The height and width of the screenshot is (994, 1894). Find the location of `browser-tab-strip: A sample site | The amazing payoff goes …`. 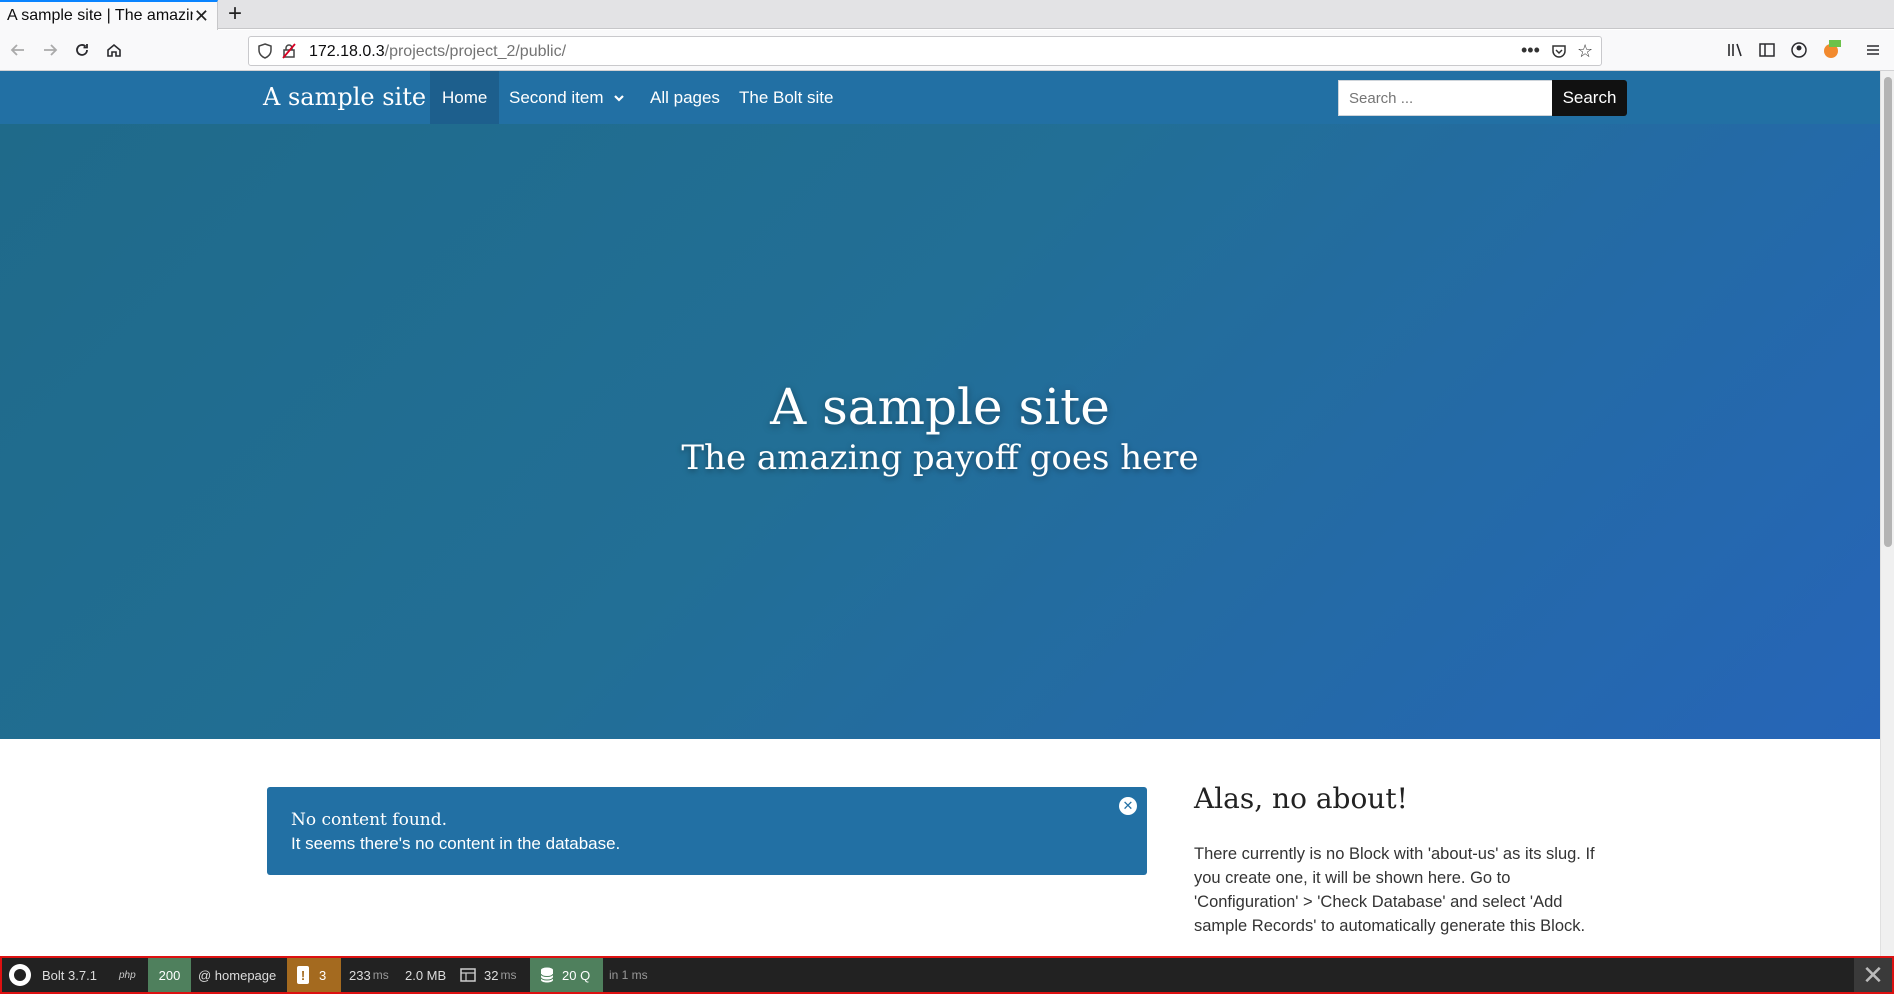

browser-tab-strip: A sample site | The amazing payoff goes … is located at coordinates (947, 15).